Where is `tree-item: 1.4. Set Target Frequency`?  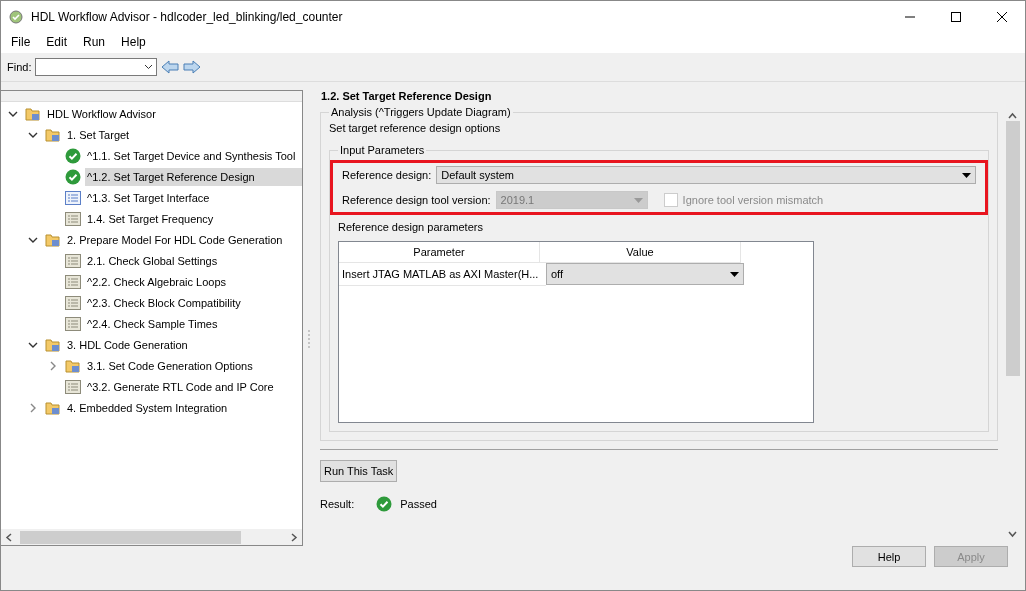
tree-item: 1.4. Set Target Frequency is located at coordinates (150, 218).